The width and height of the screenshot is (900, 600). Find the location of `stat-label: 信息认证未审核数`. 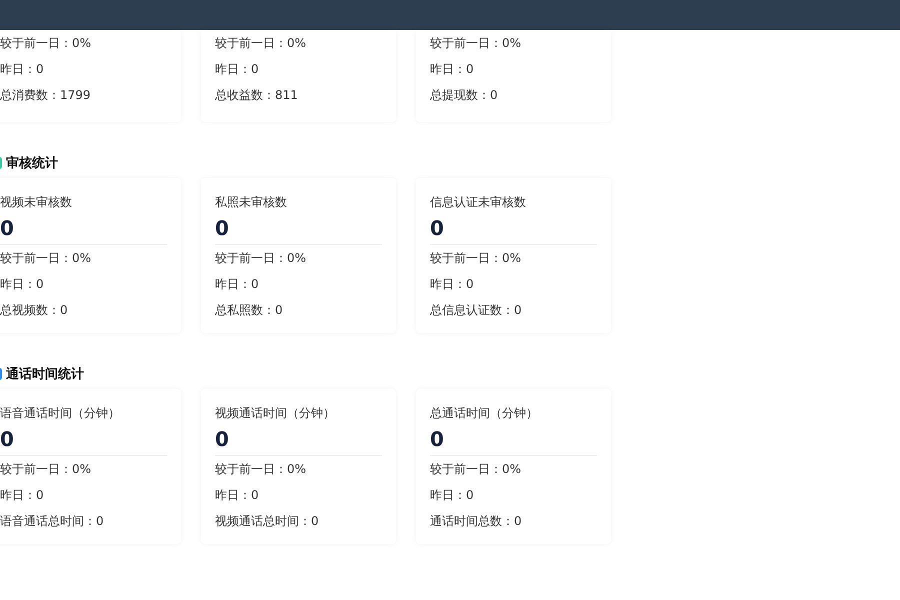

stat-label: 信息认证未审核数 is located at coordinates (478, 202).